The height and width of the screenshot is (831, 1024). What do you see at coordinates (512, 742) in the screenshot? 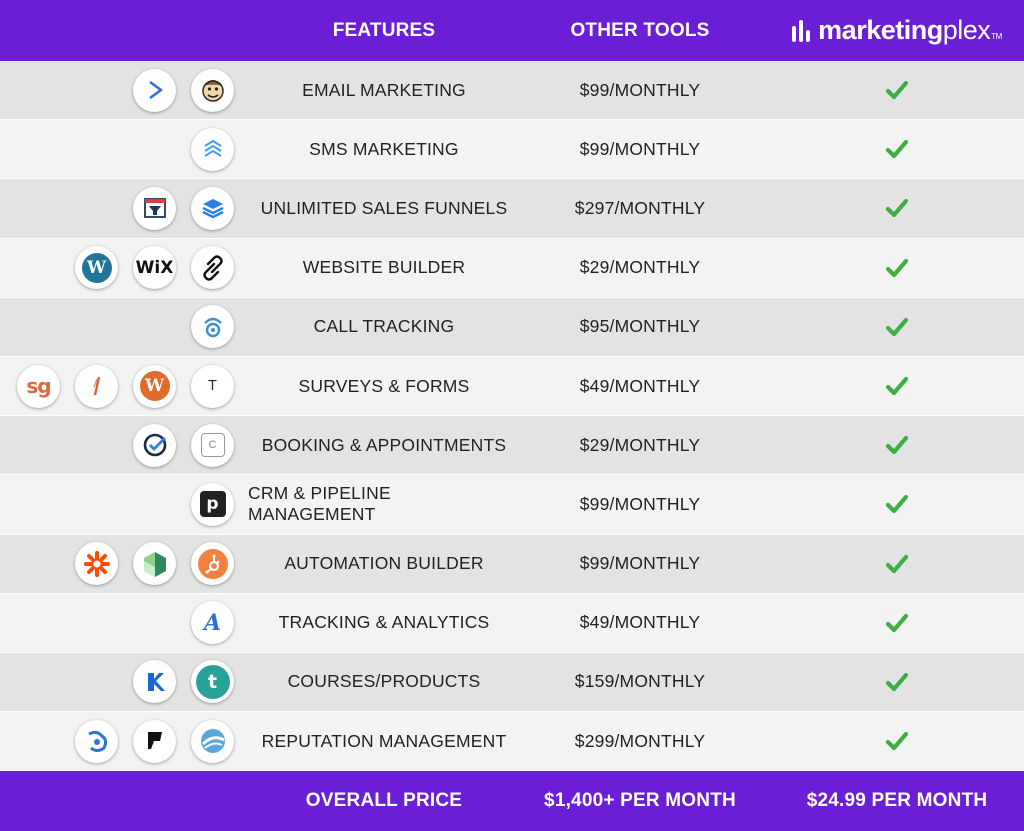
I see `table-row: REPUTATION MANAGEMENT $299/MONTHLY` at bounding box center [512, 742].